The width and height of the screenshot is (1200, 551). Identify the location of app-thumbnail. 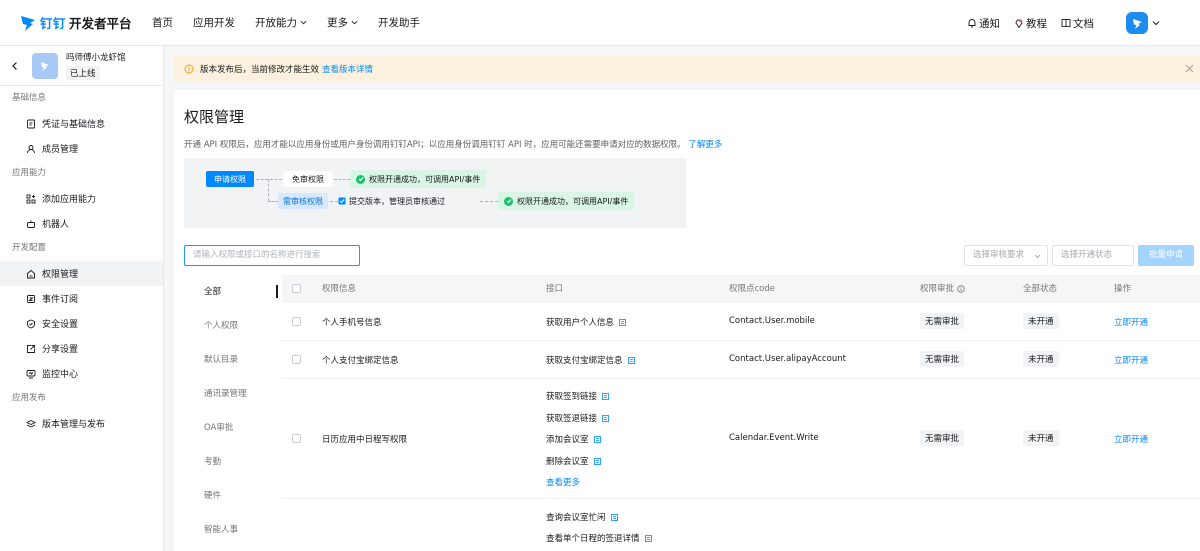
(45, 65).